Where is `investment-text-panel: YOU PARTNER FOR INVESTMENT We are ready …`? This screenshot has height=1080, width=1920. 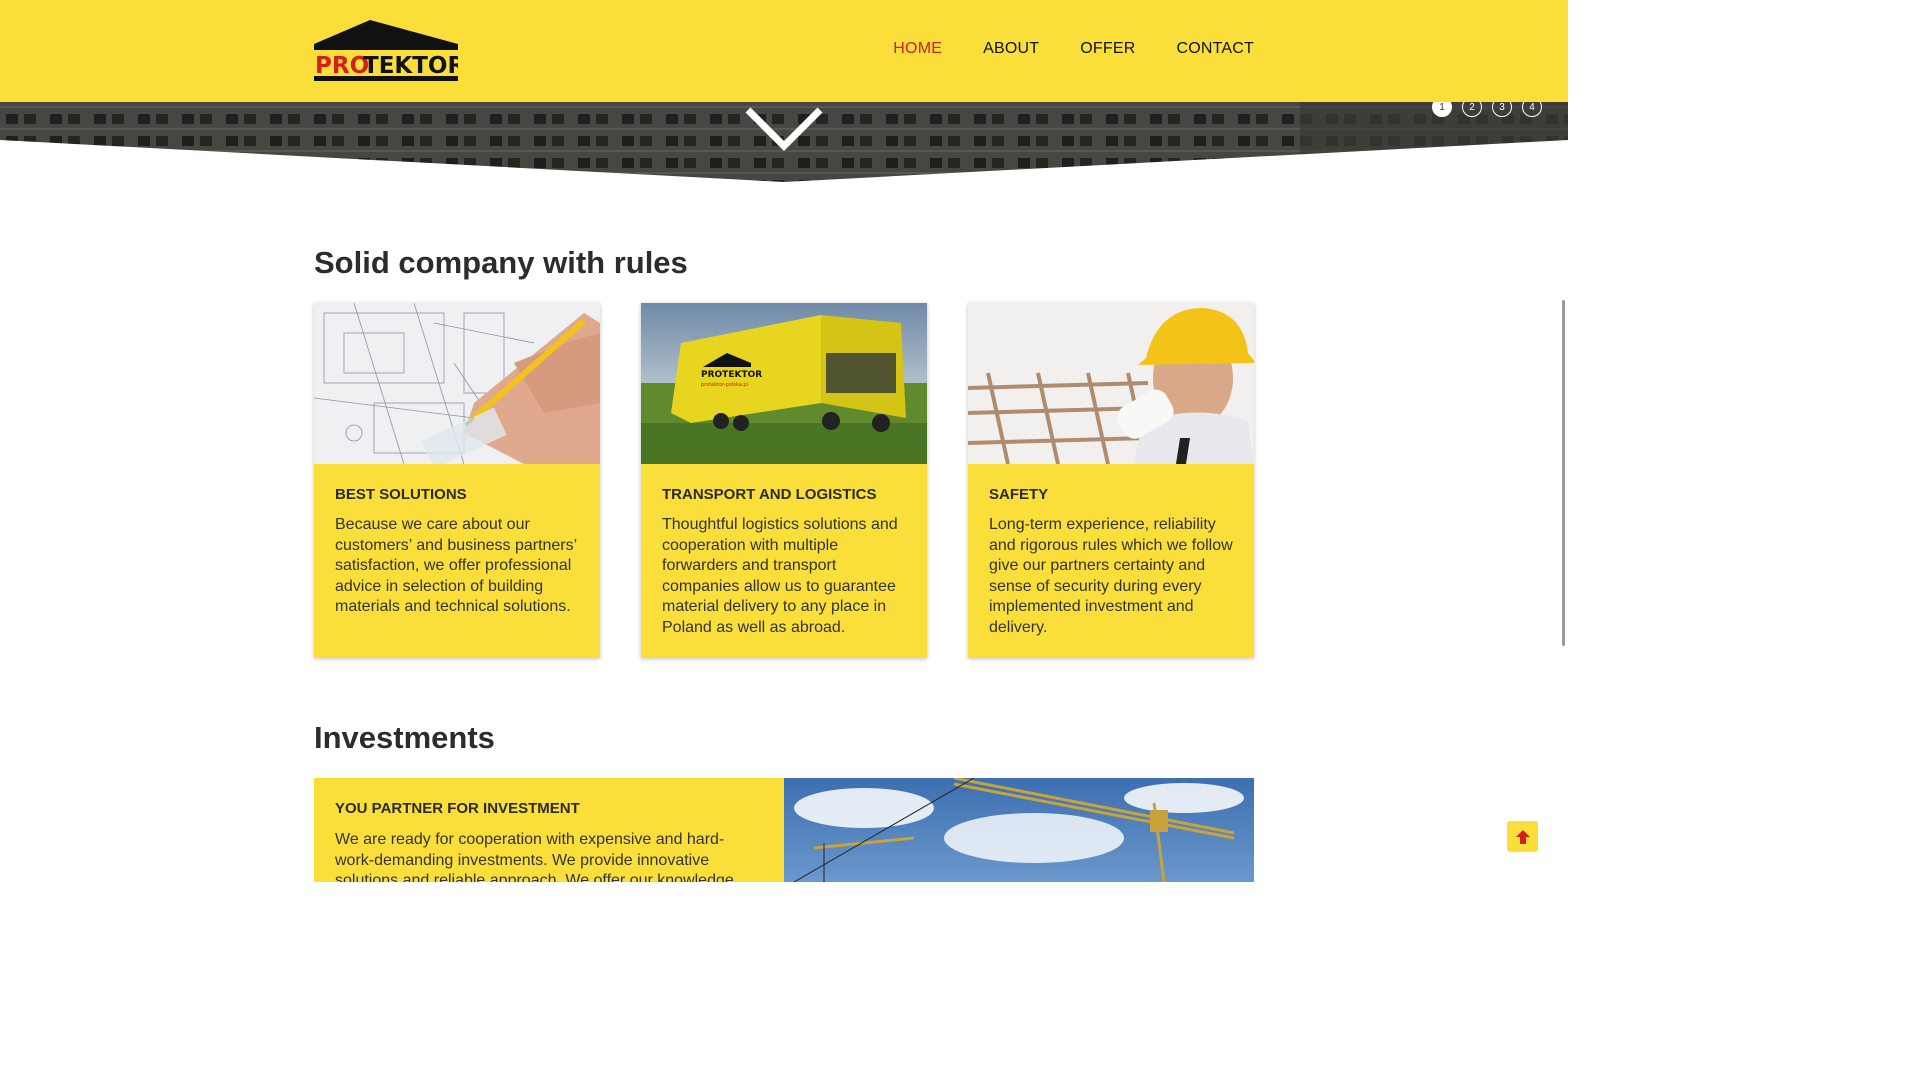
investment-text-panel: YOU PARTNER FOR INVESTMENT We are ready … is located at coordinates (549, 830).